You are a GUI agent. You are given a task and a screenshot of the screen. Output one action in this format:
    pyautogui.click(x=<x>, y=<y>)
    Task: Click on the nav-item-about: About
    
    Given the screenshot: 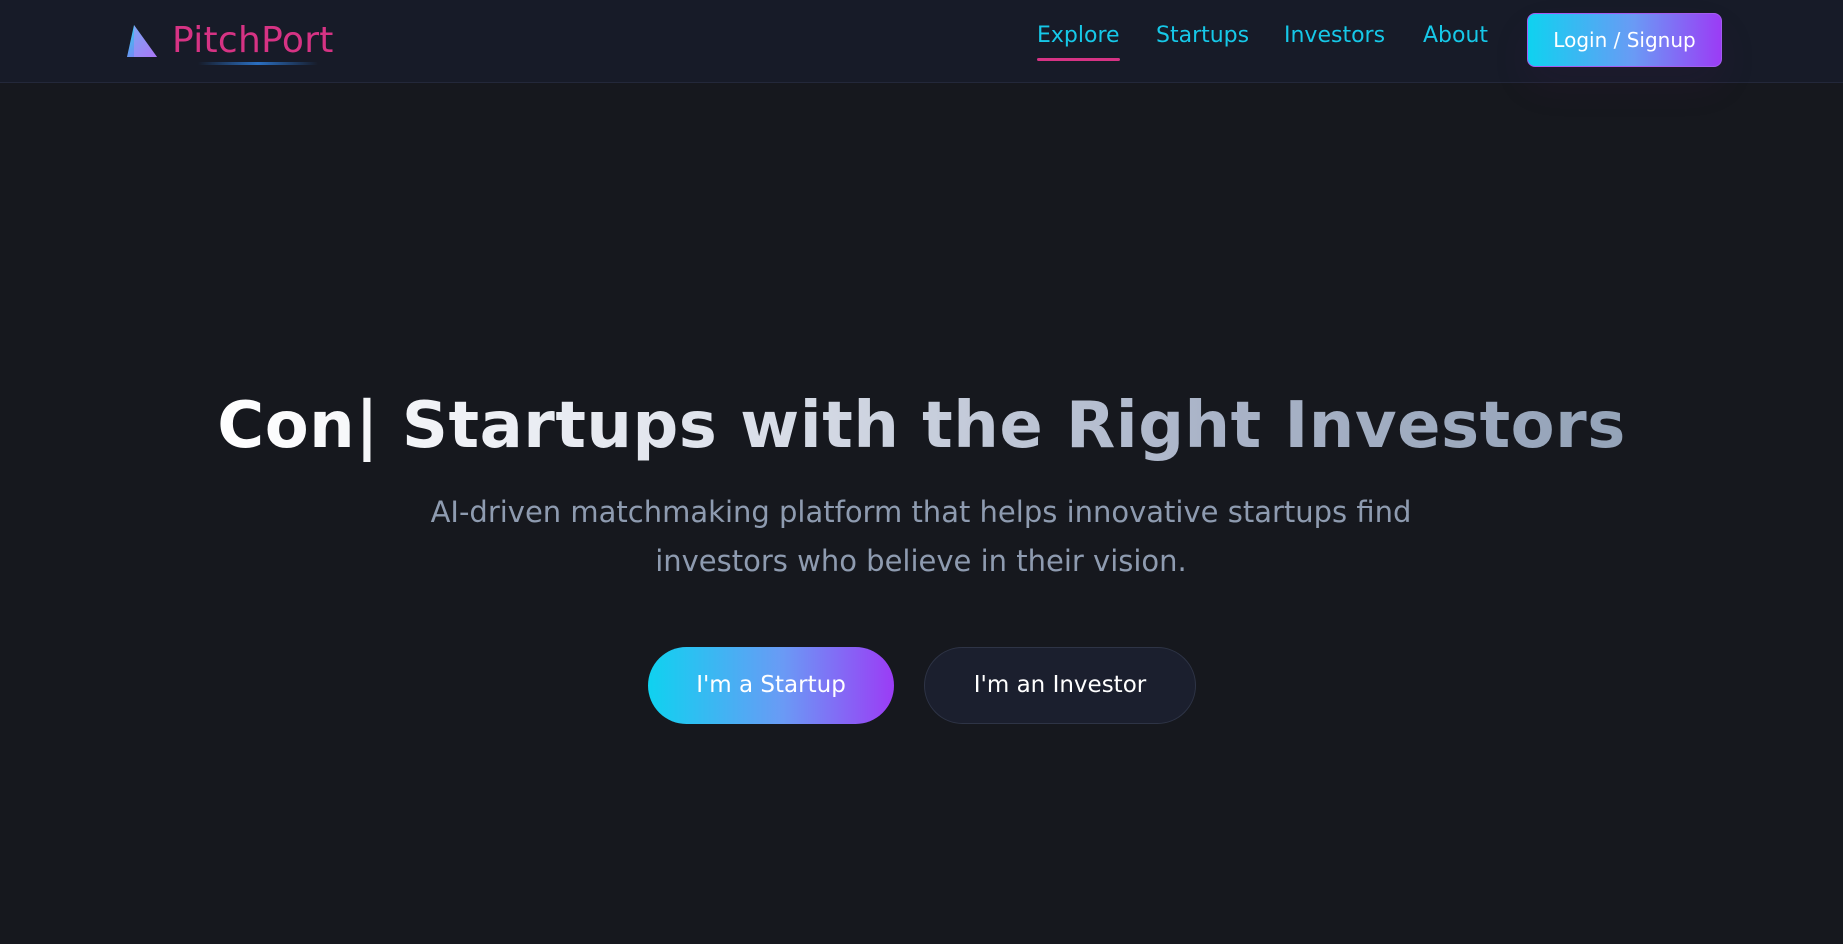 What is the action you would take?
    pyautogui.click(x=1455, y=36)
    